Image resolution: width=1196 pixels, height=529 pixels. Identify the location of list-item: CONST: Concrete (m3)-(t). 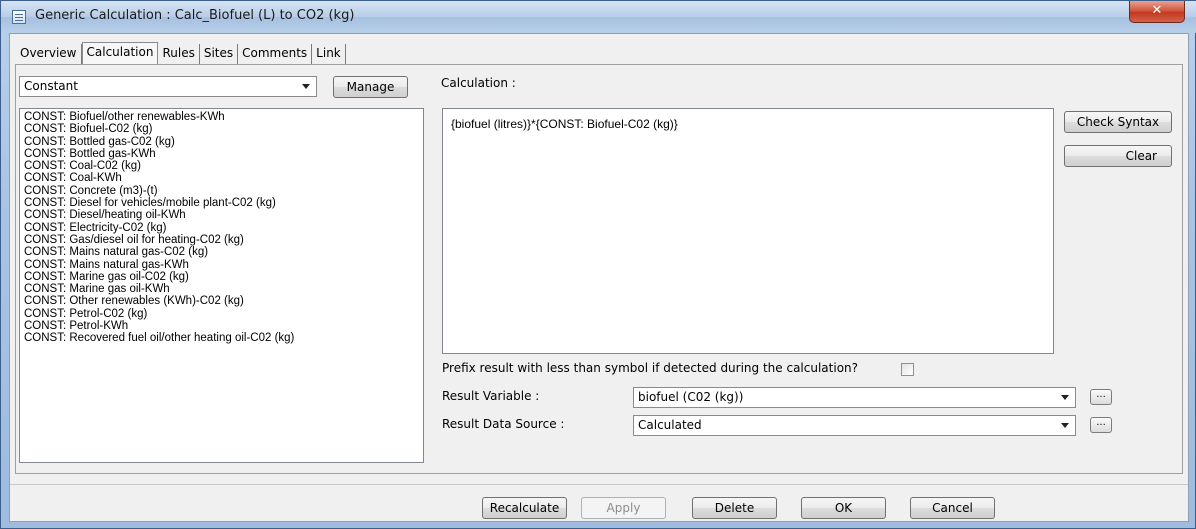
(221, 191).